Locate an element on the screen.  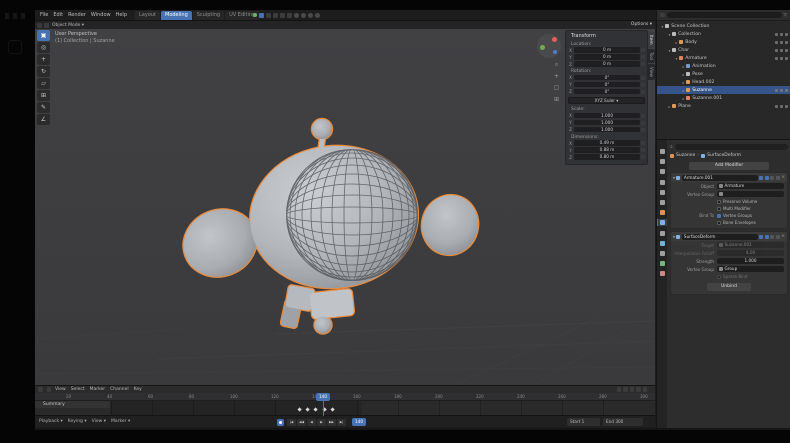
frame-start-field: Start 1 is located at coordinates (583, 422).